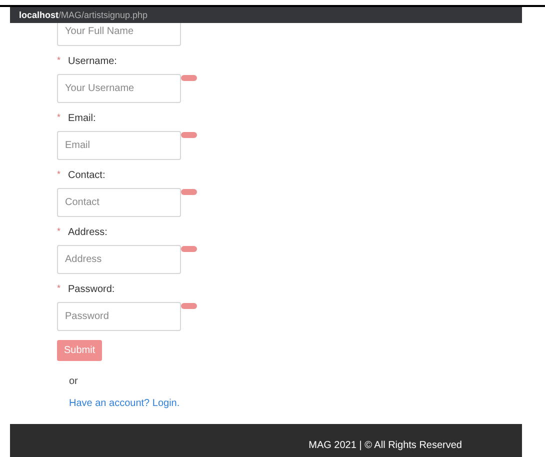 This screenshot has height=457, width=545. What do you see at coordinates (119, 259) in the screenshot?
I see `input-field: Address` at bounding box center [119, 259].